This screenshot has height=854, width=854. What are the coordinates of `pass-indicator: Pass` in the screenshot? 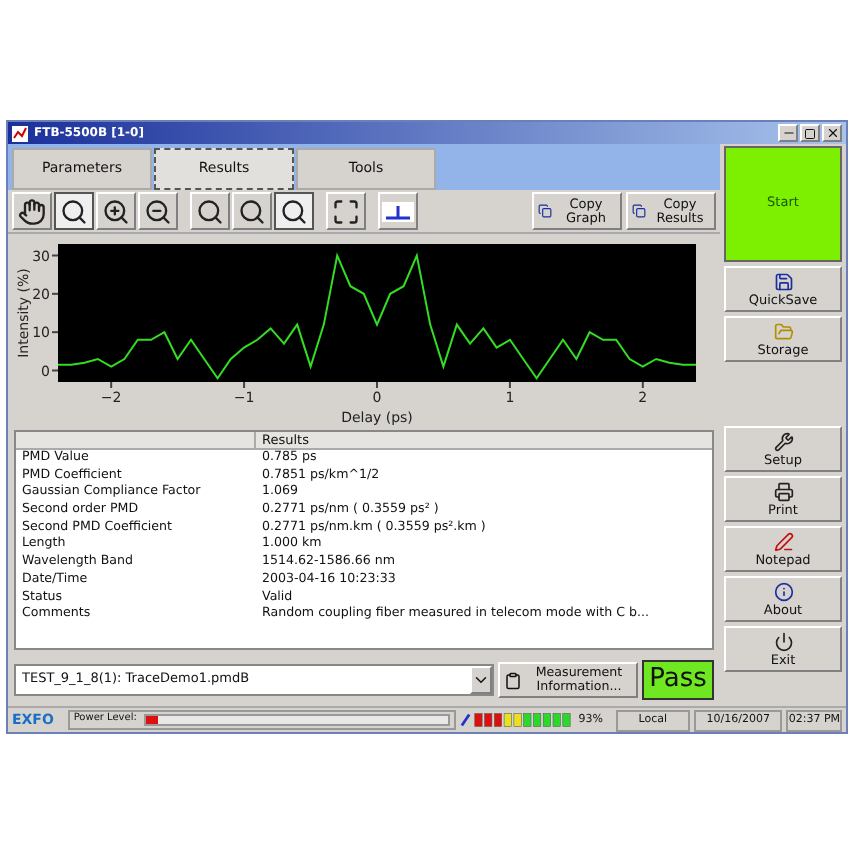 It's located at (678, 680).